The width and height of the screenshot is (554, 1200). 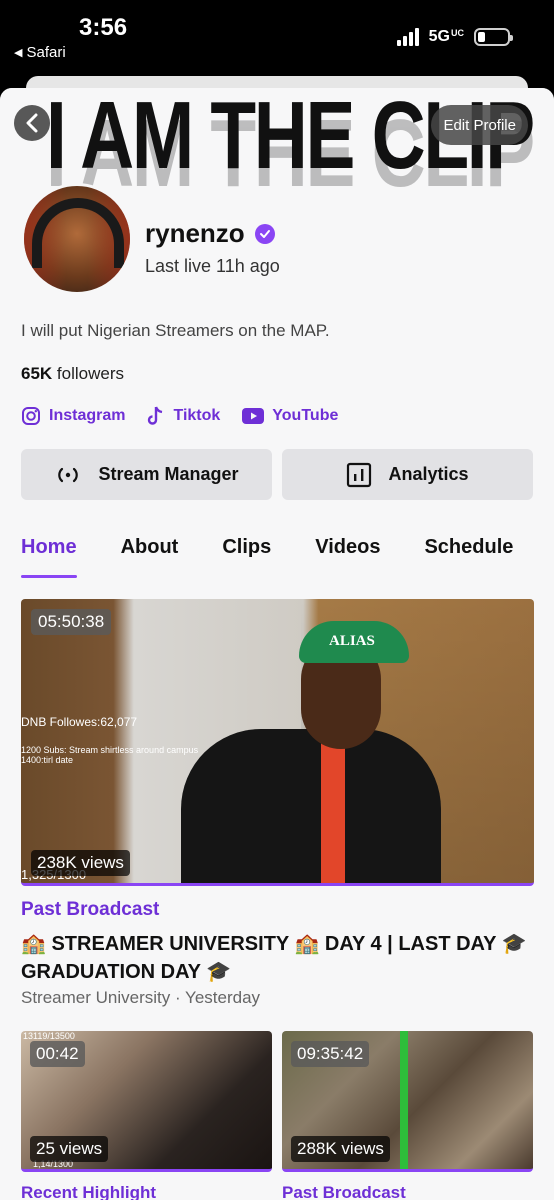 I want to click on video-duration-badge: 05:50:38, so click(x=71, y=622).